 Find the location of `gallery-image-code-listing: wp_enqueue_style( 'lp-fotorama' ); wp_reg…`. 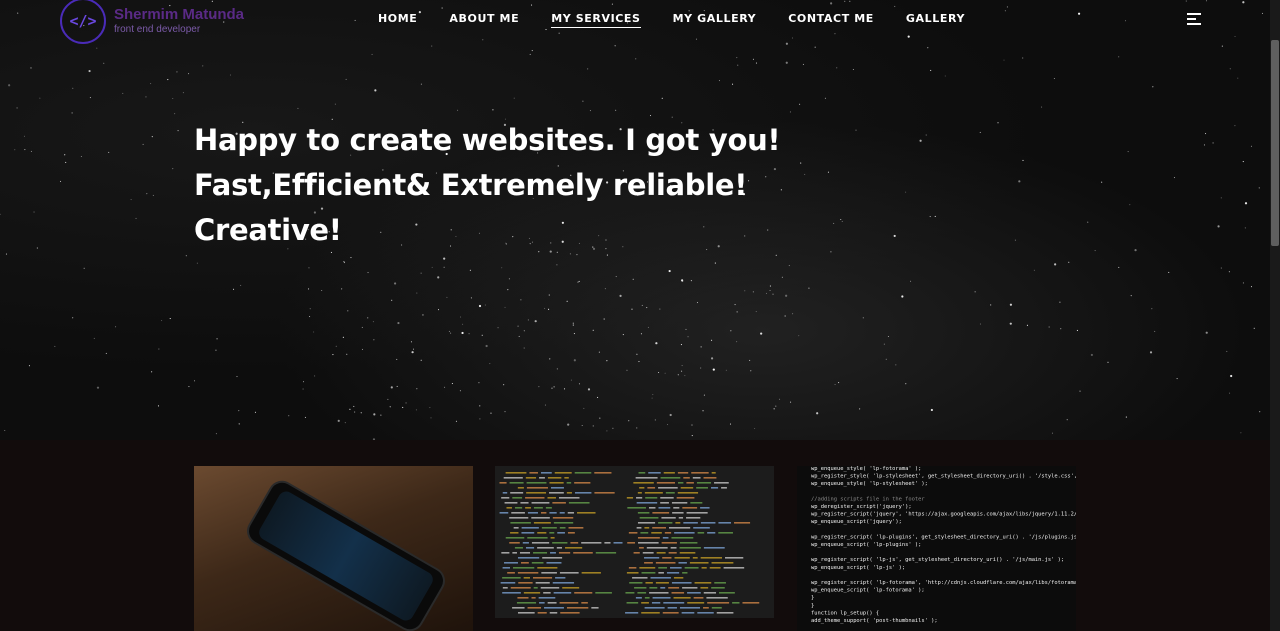

gallery-image-code-listing: wp_enqueue_style( 'lp-fotorama' ); wp_reg… is located at coordinates (936, 548).